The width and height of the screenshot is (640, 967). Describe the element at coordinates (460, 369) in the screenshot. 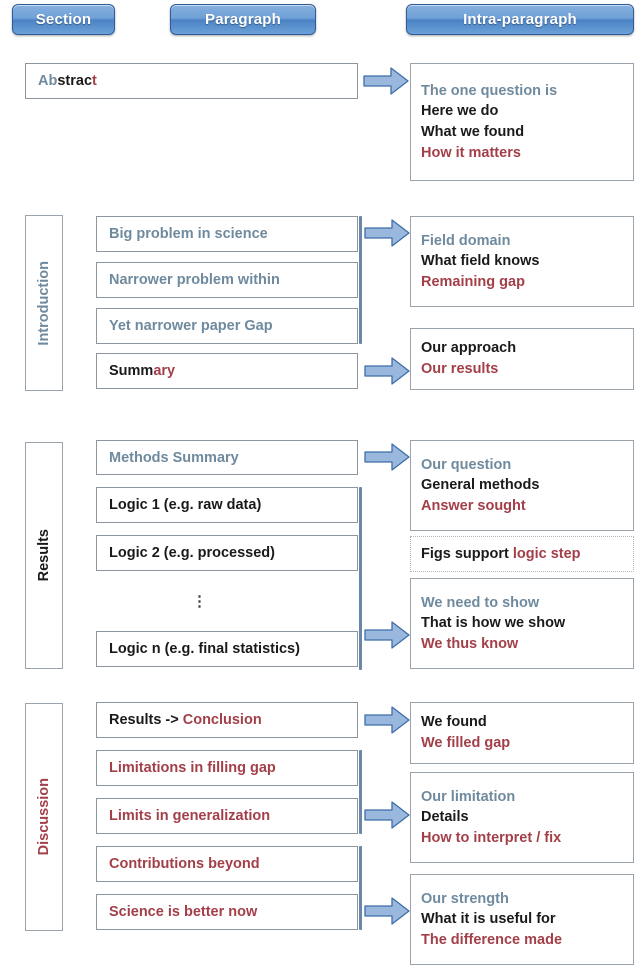

I see `intra-line: Our results` at that location.